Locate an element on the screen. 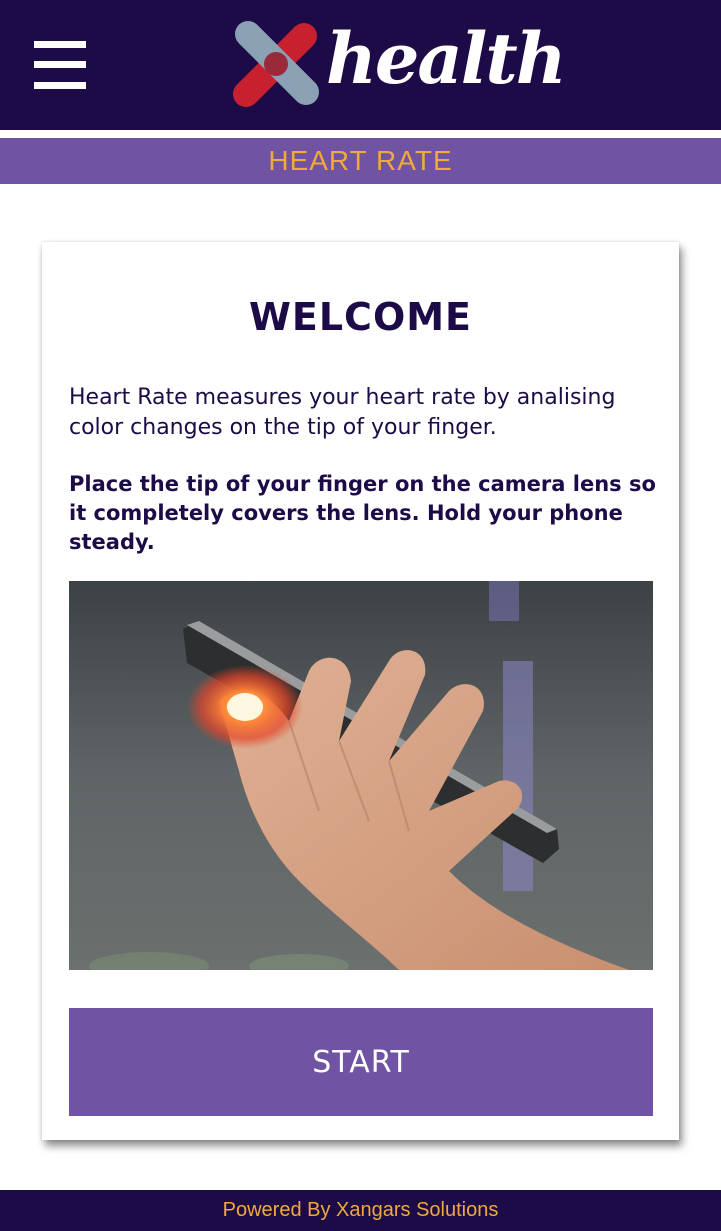 Image resolution: width=721 pixels, height=1231 pixels. menu-bar-middle is located at coordinates (60, 64).